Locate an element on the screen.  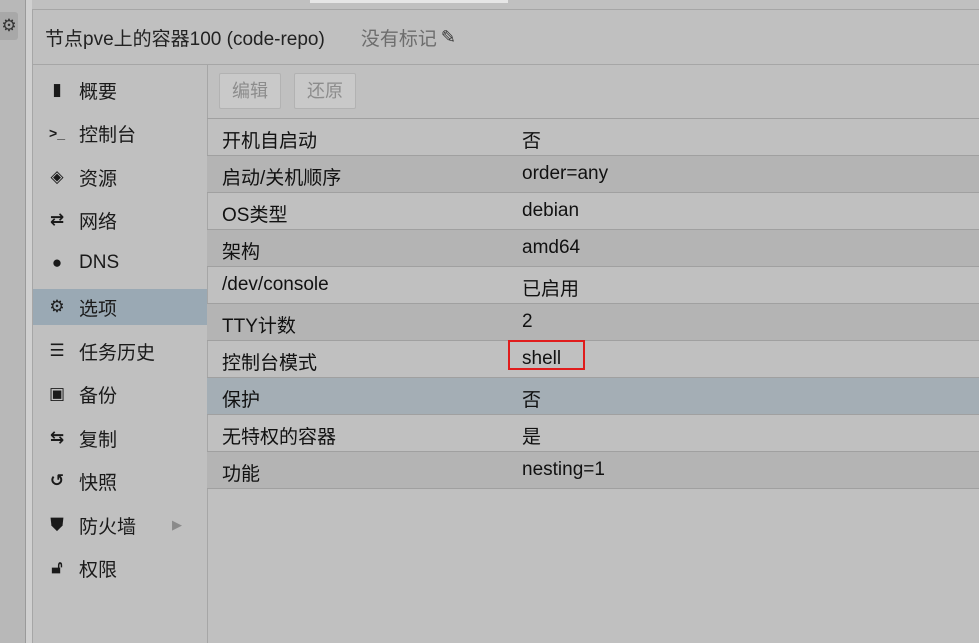
sidebar-item-firewall: ⛊ 防火墙 ▶ is located at coordinates (120, 525).